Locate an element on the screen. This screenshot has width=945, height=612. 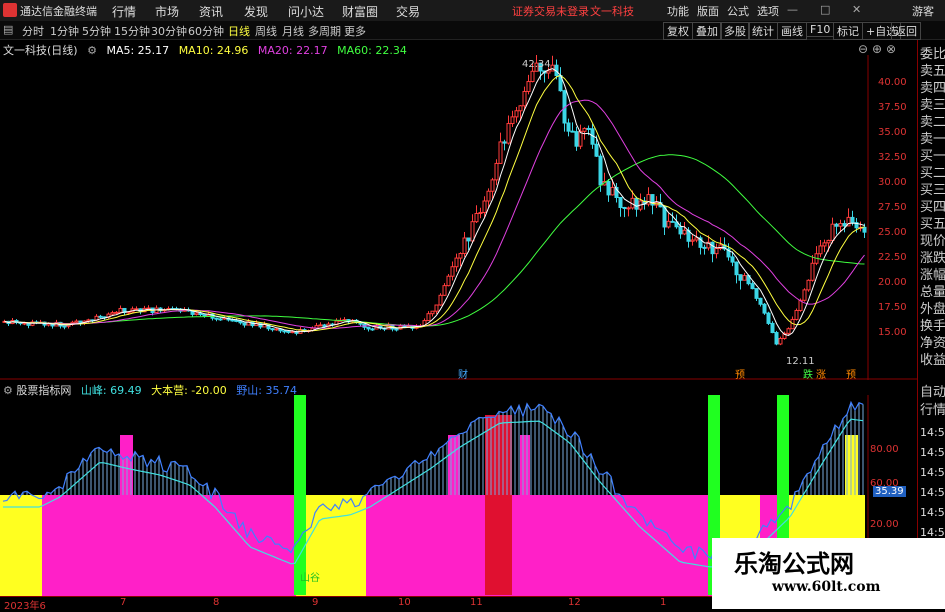
huaxian-button: 画线 is located at coordinates (792, 31).